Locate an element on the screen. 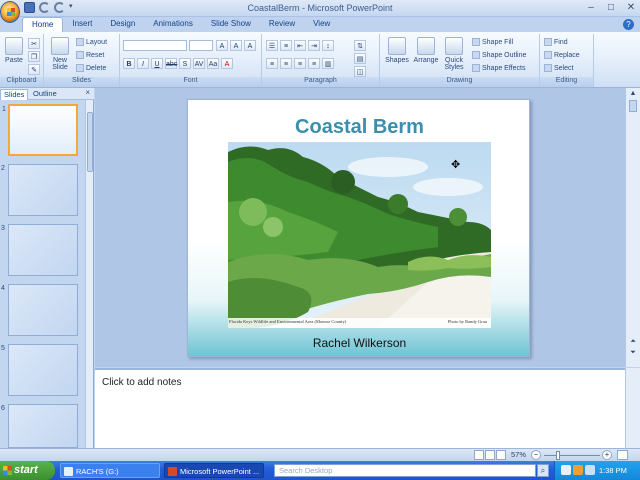  shape-outline-label: Shape Outline is located at coordinates (504, 55).